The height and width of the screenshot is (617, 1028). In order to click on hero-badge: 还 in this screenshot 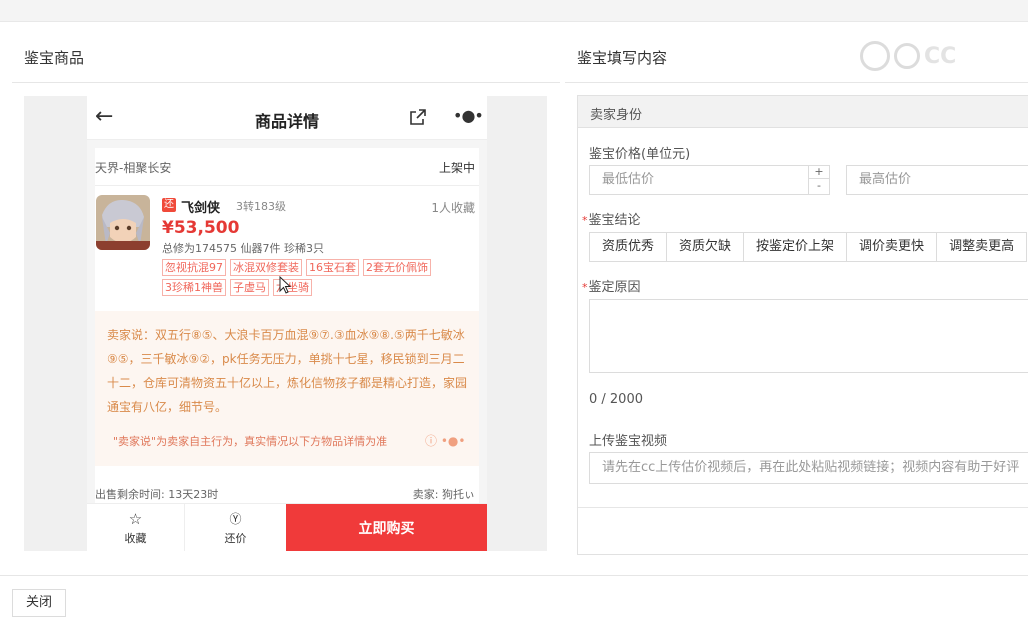, I will do `click(169, 205)`.